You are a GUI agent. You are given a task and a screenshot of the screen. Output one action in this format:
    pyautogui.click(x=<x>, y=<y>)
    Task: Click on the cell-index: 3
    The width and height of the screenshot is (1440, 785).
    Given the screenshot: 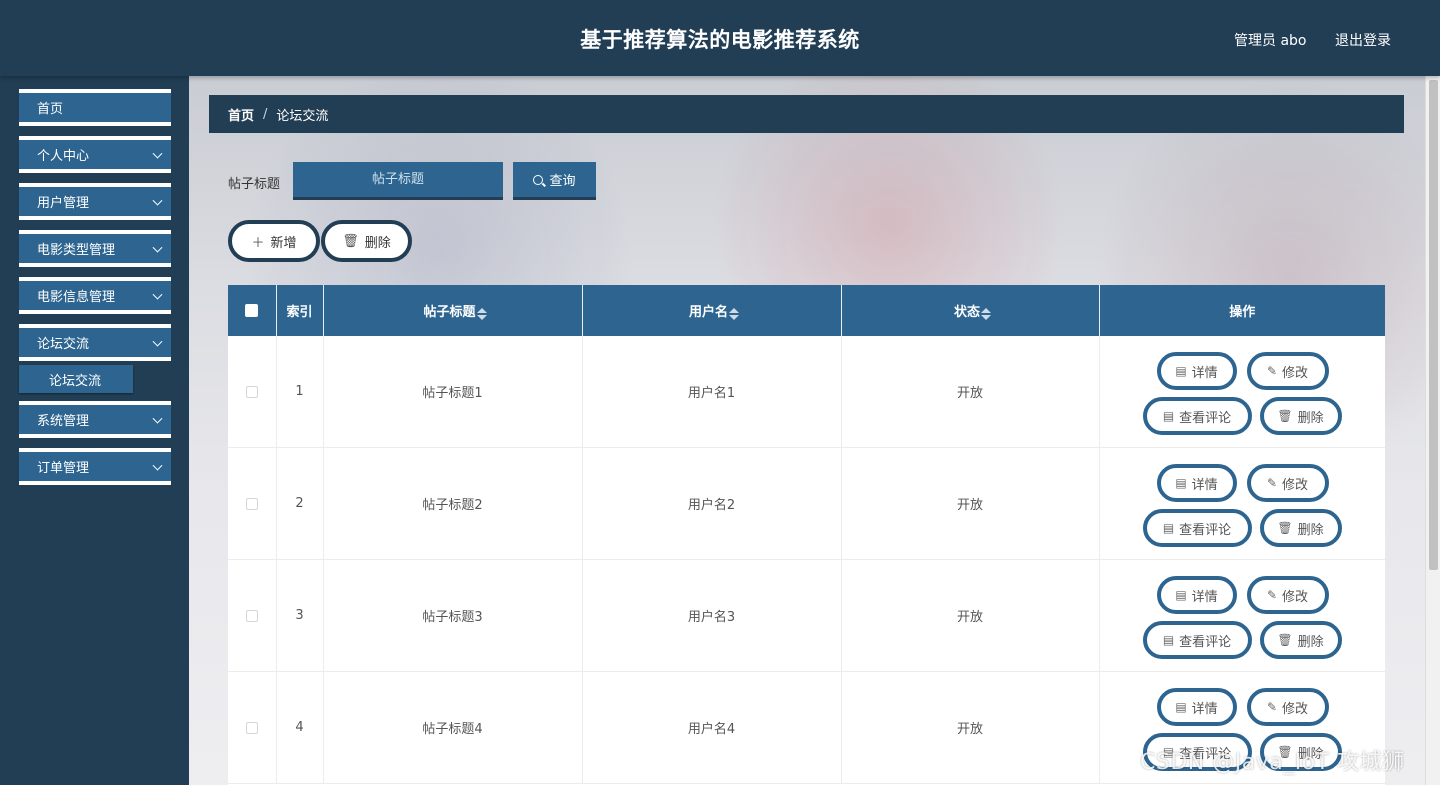 What is the action you would take?
    pyautogui.click(x=300, y=615)
    